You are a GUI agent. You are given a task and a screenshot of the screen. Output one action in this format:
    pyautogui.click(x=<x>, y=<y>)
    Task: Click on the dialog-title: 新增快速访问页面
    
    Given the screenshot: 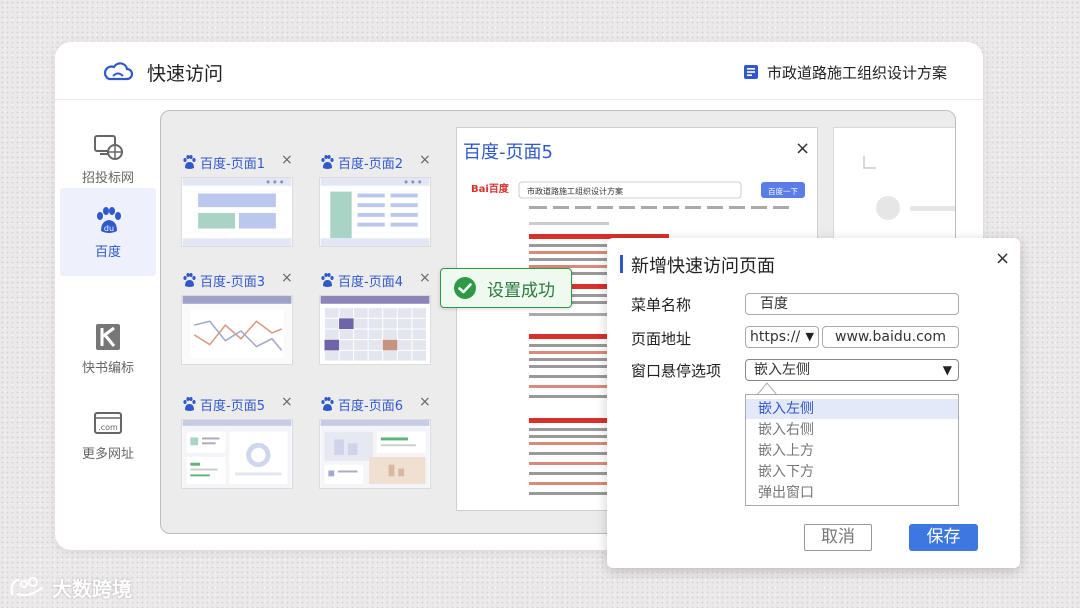 What is the action you would take?
    pyautogui.click(x=703, y=266)
    